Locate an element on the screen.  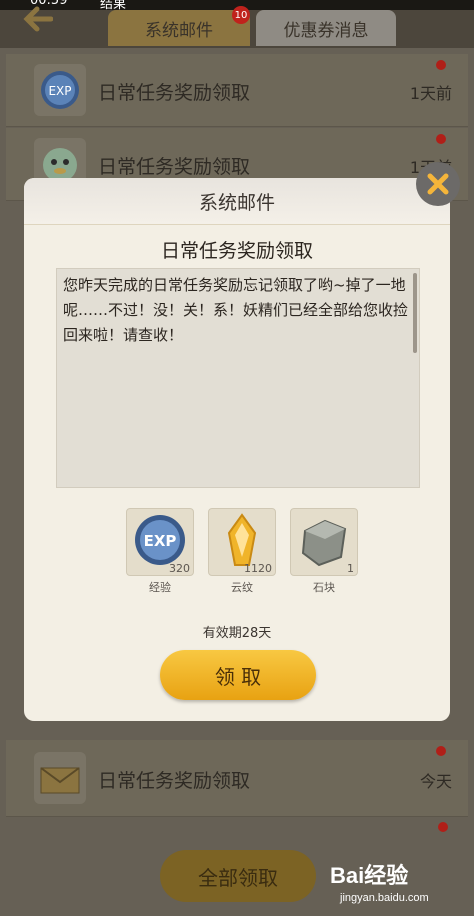
back-button is located at coordinates (38, 19).